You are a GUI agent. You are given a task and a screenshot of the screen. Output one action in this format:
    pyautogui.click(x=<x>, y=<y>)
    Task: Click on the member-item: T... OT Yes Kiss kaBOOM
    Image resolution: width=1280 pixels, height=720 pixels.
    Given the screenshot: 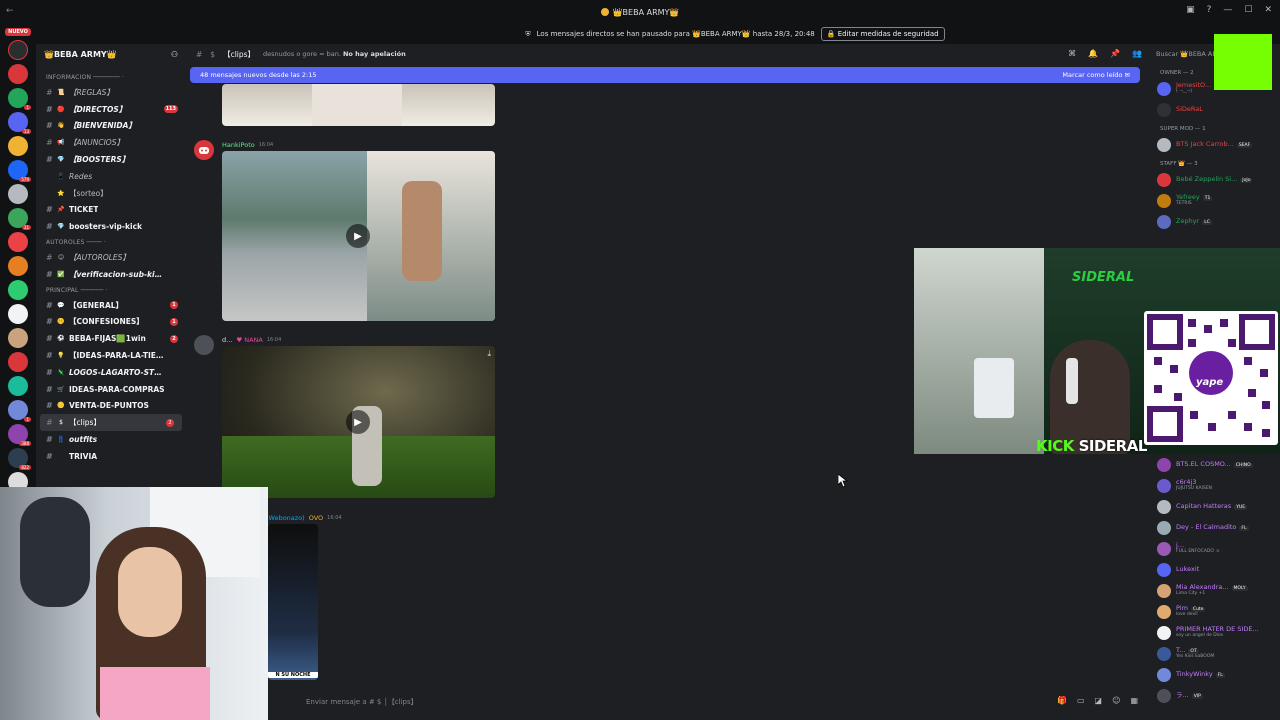 What is the action you would take?
    pyautogui.click(x=1214, y=653)
    